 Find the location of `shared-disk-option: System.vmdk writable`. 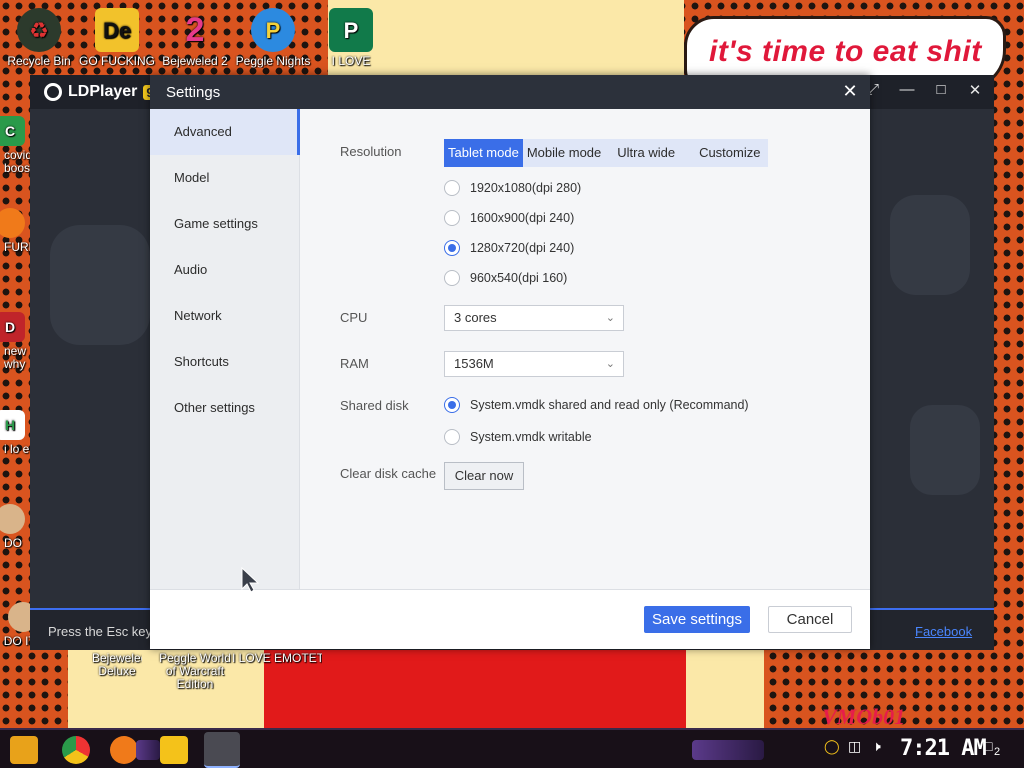

shared-disk-option: System.vmdk writable is located at coordinates (518, 437).